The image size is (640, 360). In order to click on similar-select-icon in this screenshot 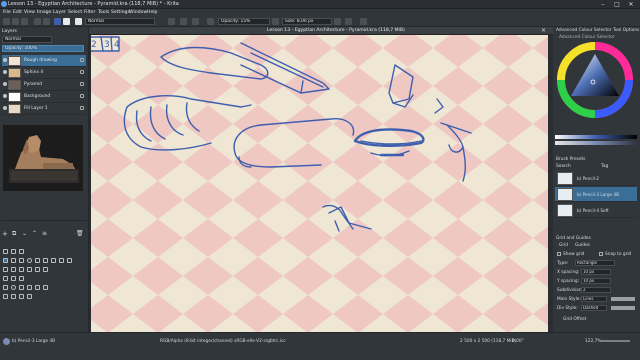, I will do `click(45, 287)`.